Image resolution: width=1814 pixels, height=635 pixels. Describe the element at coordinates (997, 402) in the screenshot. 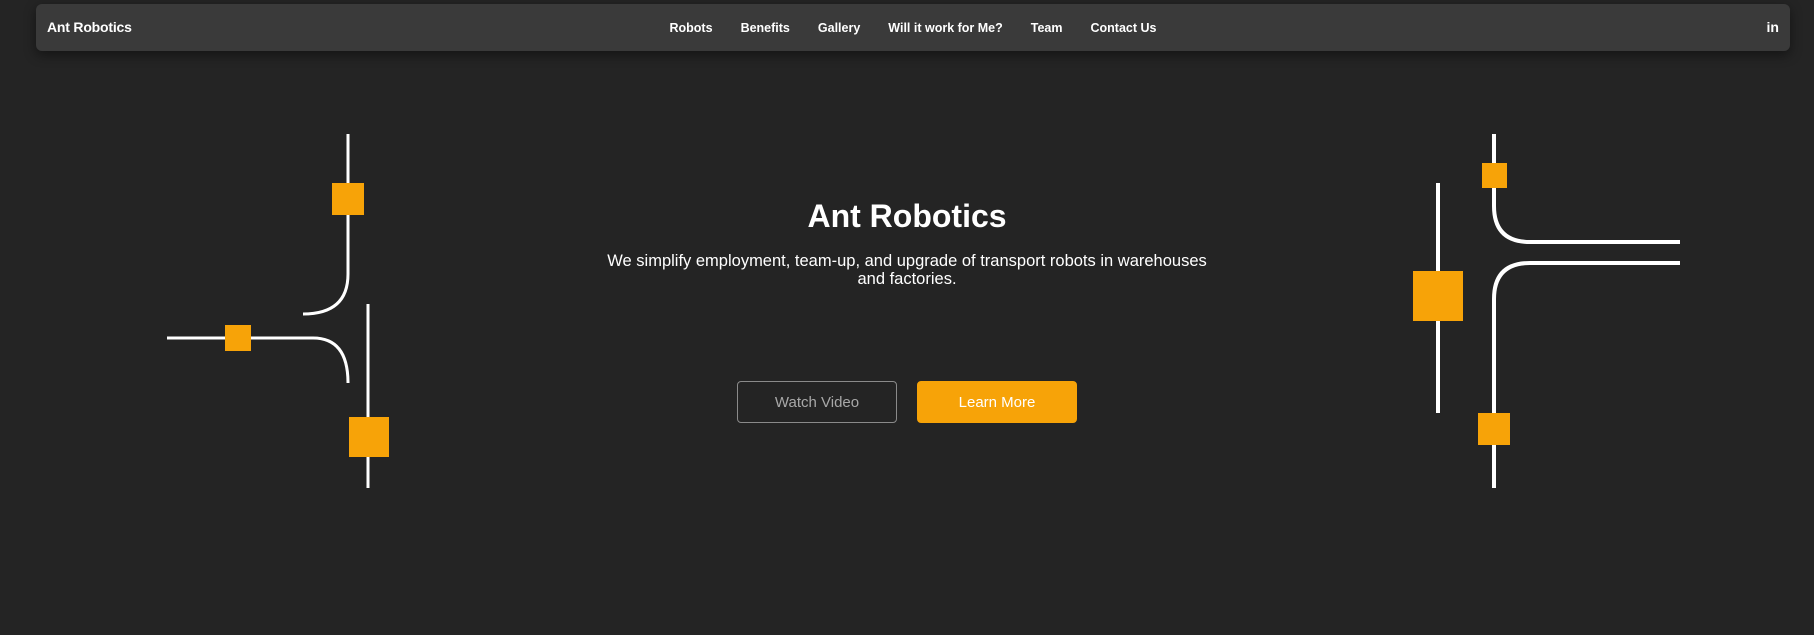

I see `learn-more-button: Learn More` at that location.